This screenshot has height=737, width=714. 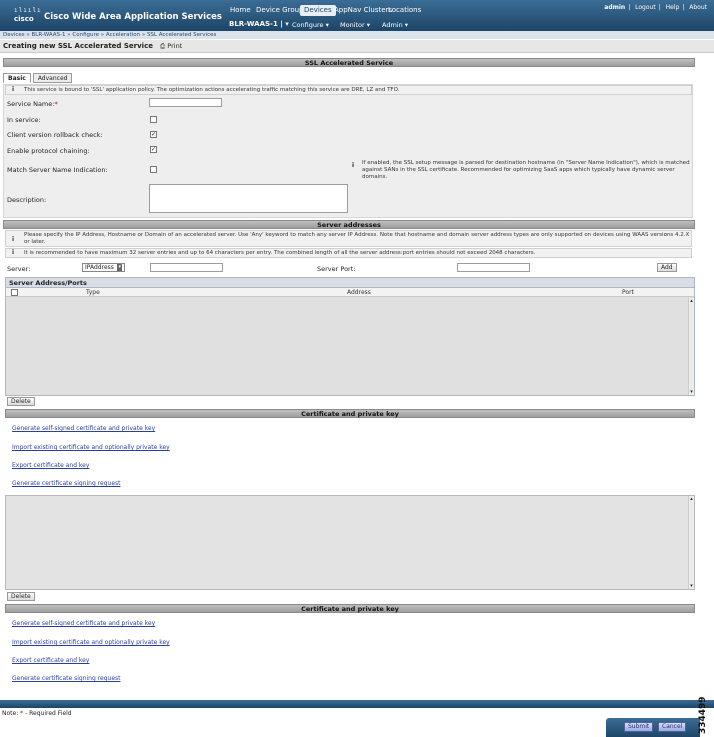 What do you see at coordinates (57, 170) in the screenshot?
I see `sni-label: Match Server Name Indication:` at bounding box center [57, 170].